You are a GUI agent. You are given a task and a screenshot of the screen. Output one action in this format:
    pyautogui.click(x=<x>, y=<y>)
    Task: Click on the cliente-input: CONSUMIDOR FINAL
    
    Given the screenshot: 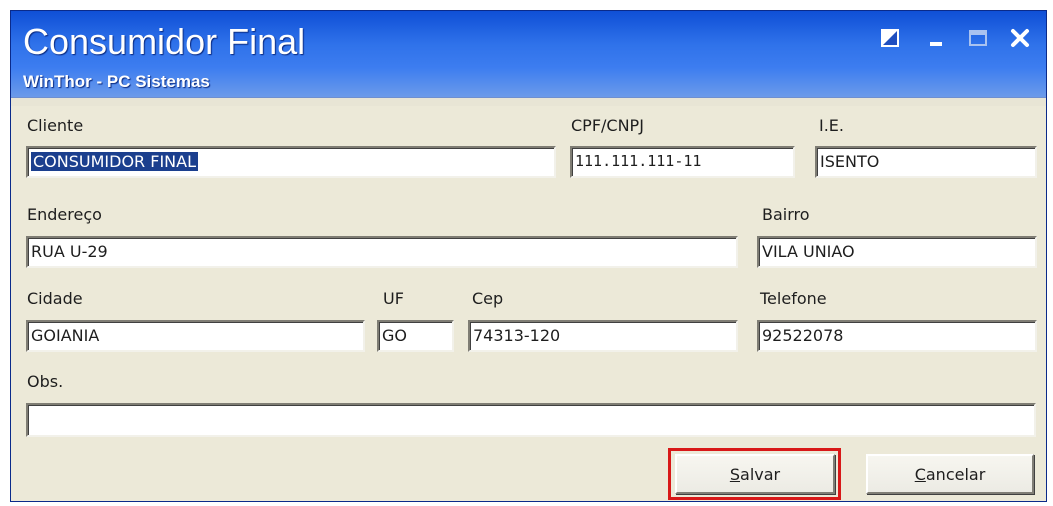 What is the action you would take?
    pyautogui.click(x=291, y=162)
    